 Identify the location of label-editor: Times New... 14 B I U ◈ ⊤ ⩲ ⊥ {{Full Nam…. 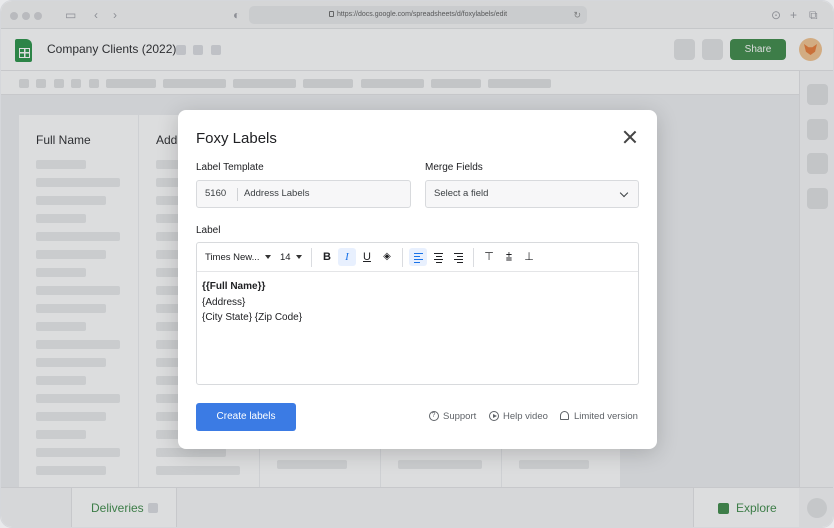
(417, 313).